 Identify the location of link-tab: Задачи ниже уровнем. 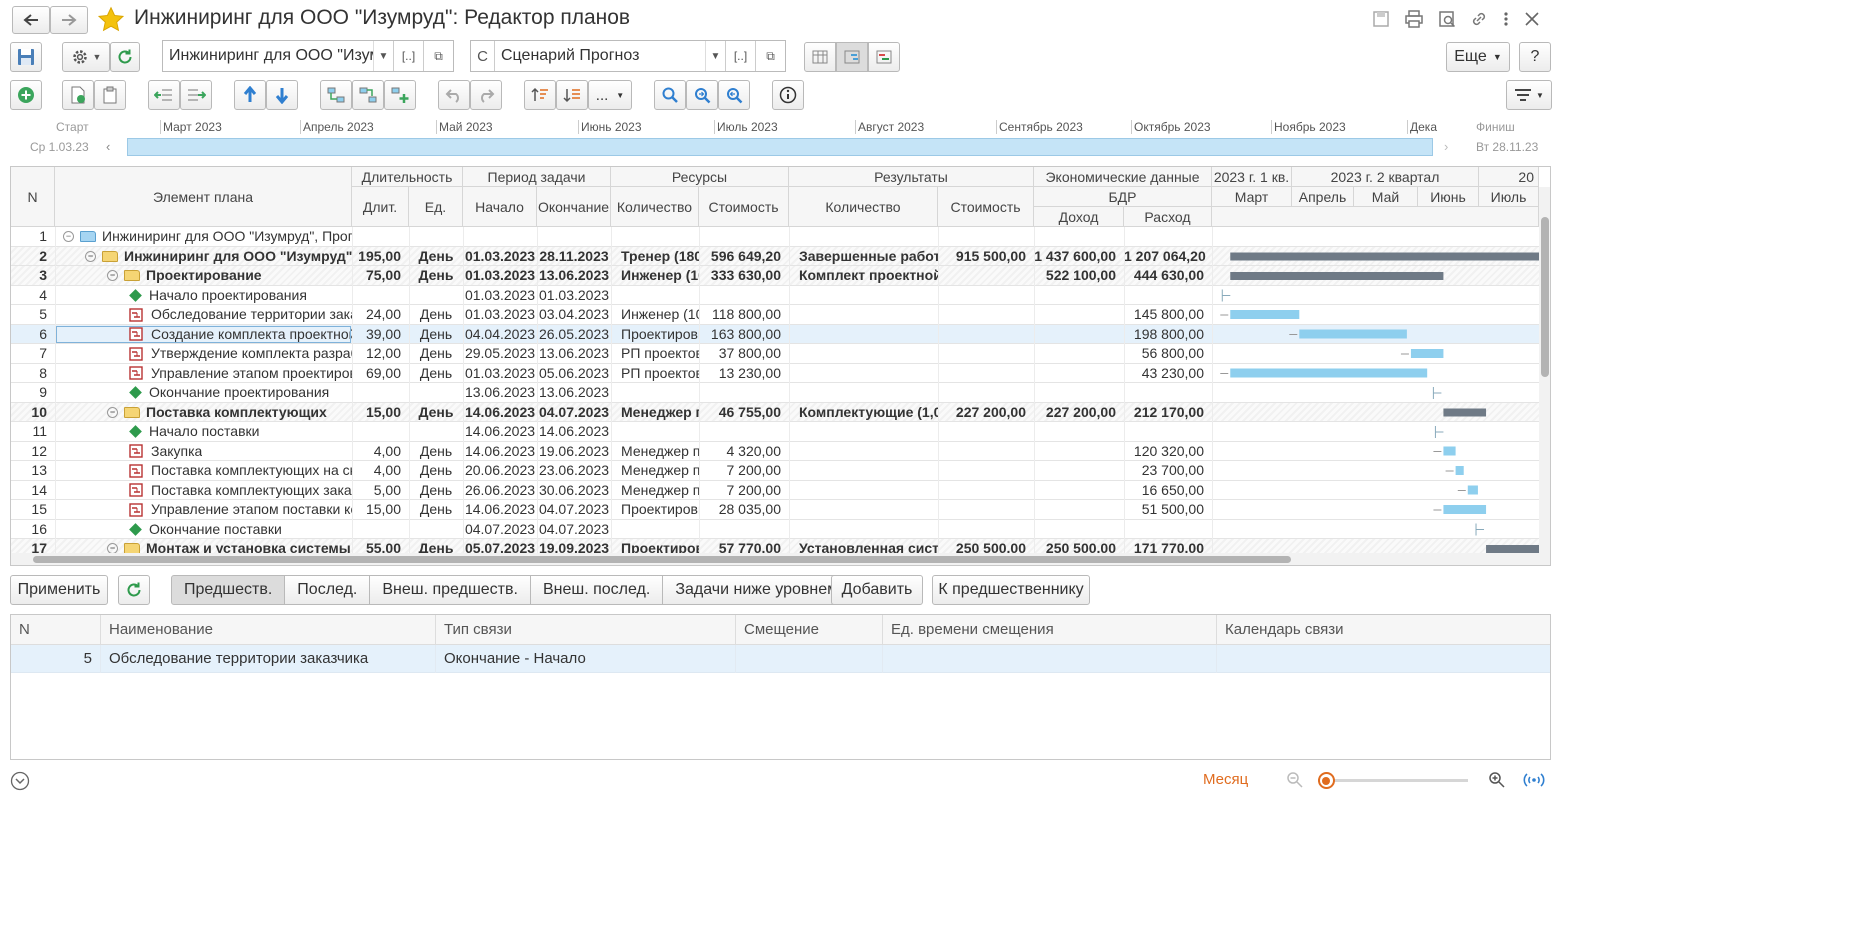
(757, 590).